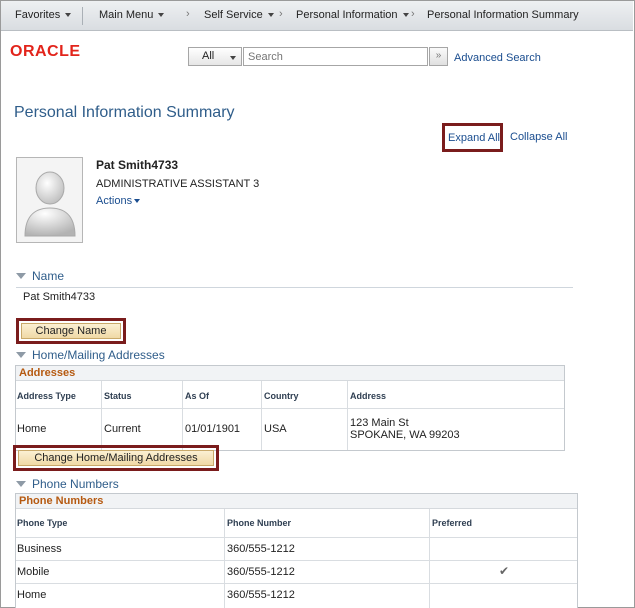 The height and width of the screenshot is (608, 635). What do you see at coordinates (48, 276) in the screenshot?
I see `section-title: Name` at bounding box center [48, 276].